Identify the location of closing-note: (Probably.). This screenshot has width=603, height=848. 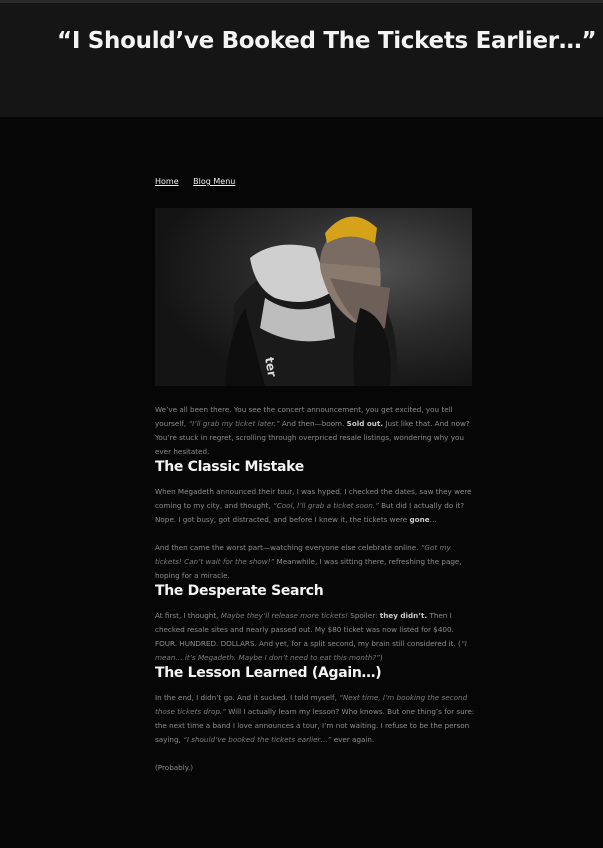
(174, 767).